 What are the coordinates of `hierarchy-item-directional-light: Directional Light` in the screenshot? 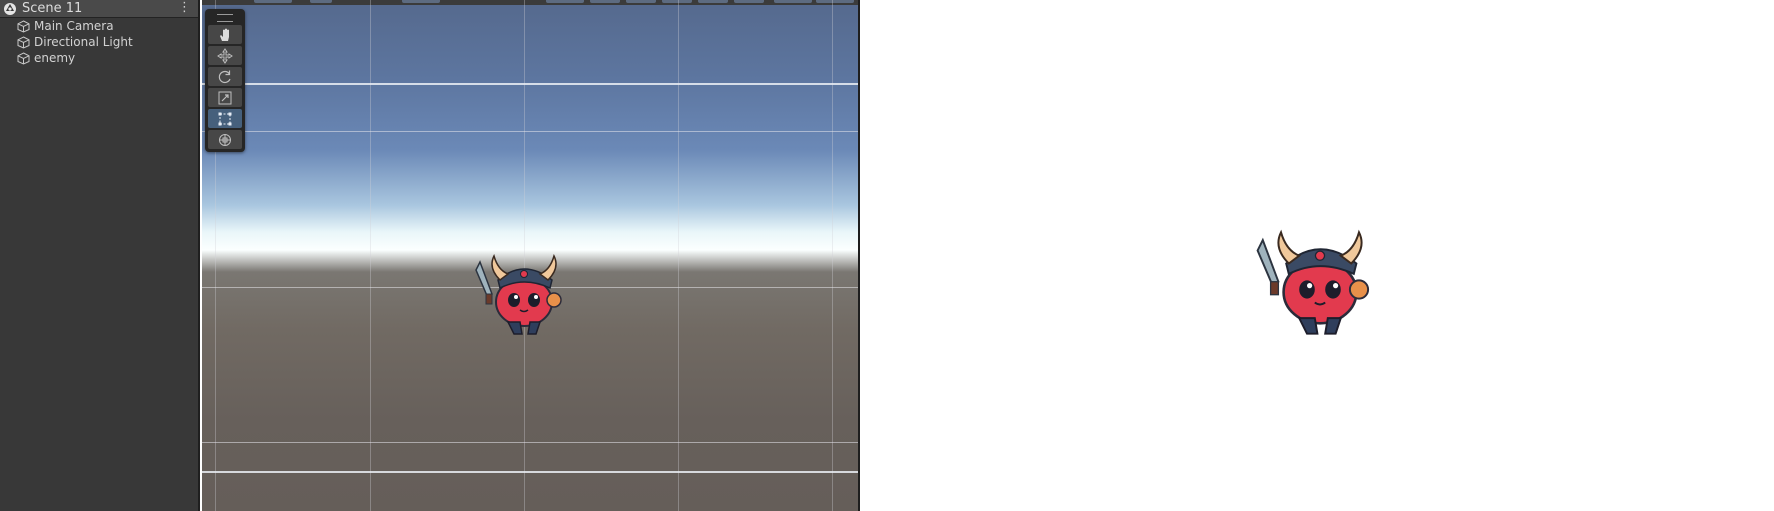 It's located at (99, 42).